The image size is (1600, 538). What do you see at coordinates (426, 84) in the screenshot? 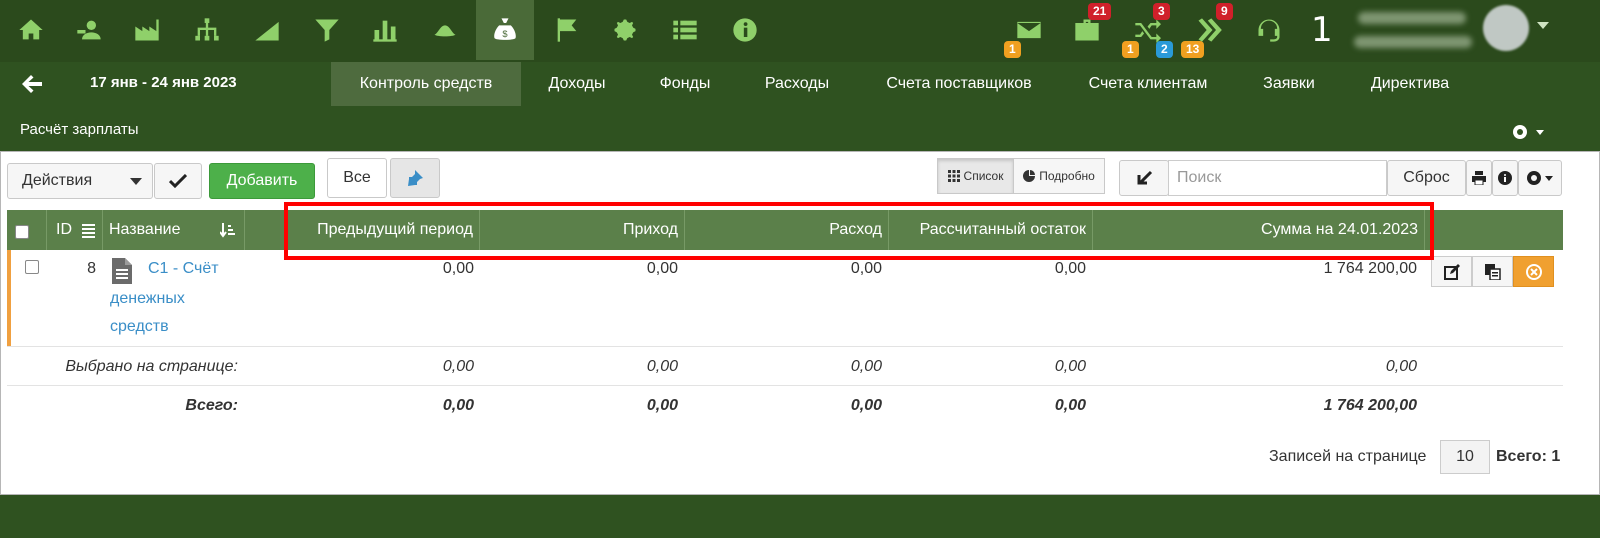
I see `tab-funds-control: Контроль средств` at bounding box center [426, 84].